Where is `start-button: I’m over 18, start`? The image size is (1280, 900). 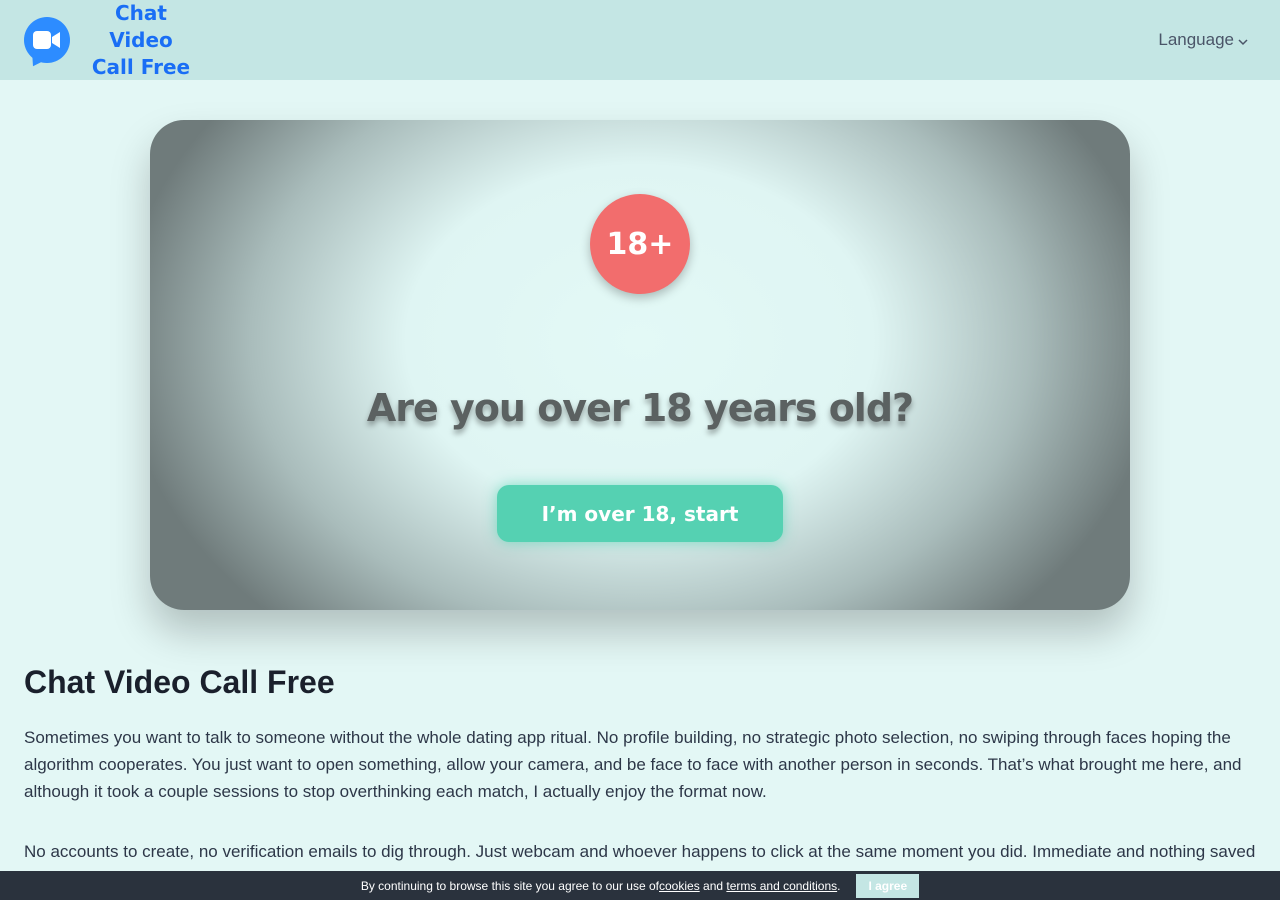
start-button: I’m over 18, start is located at coordinates (640, 513).